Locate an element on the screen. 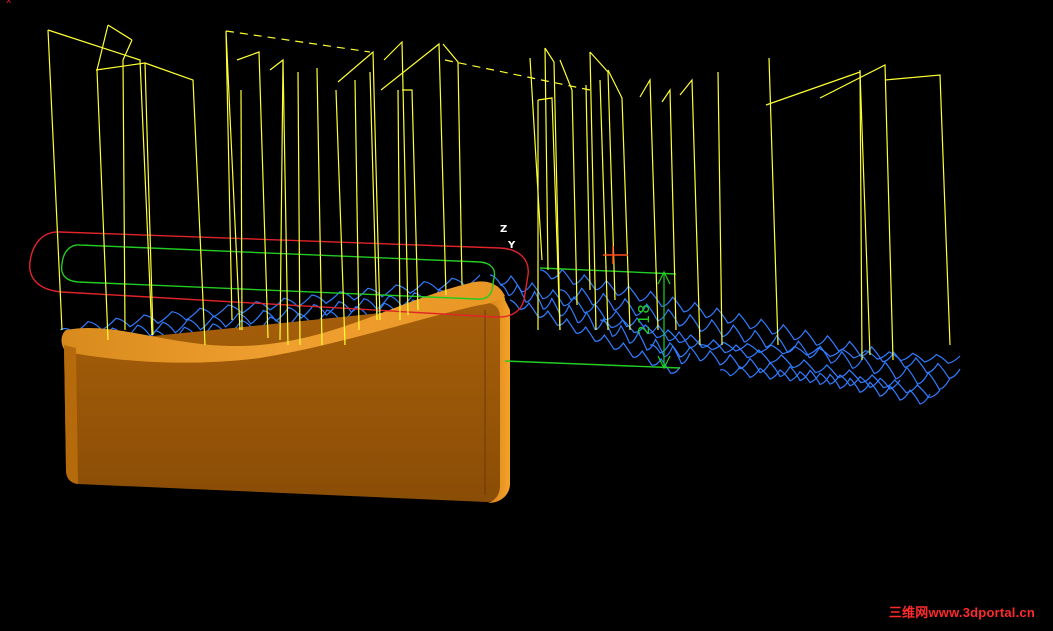  rapid-move-dashed-line is located at coordinates (408, 60).